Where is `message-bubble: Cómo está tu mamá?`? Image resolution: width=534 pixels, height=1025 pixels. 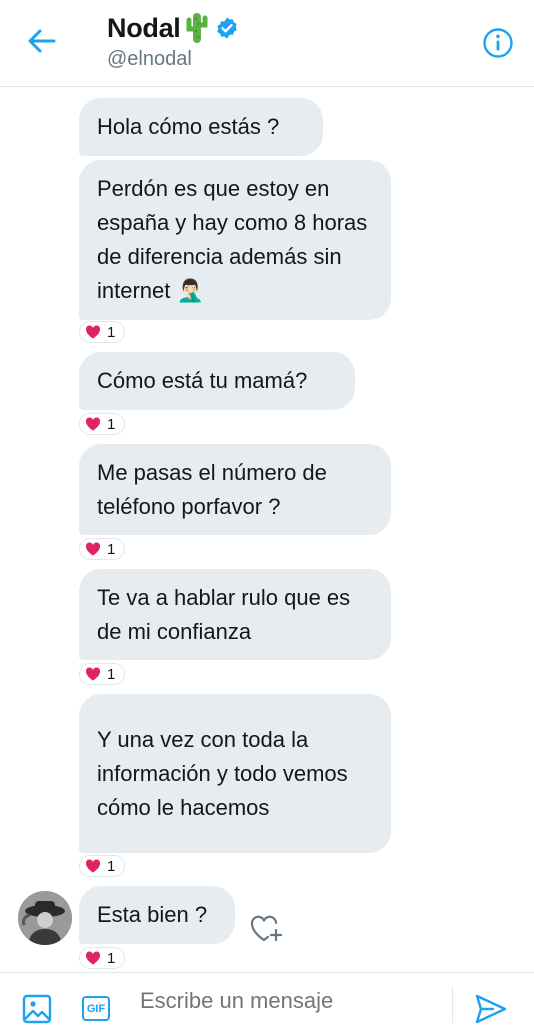 message-bubble: Cómo está tu mamá? is located at coordinates (217, 381).